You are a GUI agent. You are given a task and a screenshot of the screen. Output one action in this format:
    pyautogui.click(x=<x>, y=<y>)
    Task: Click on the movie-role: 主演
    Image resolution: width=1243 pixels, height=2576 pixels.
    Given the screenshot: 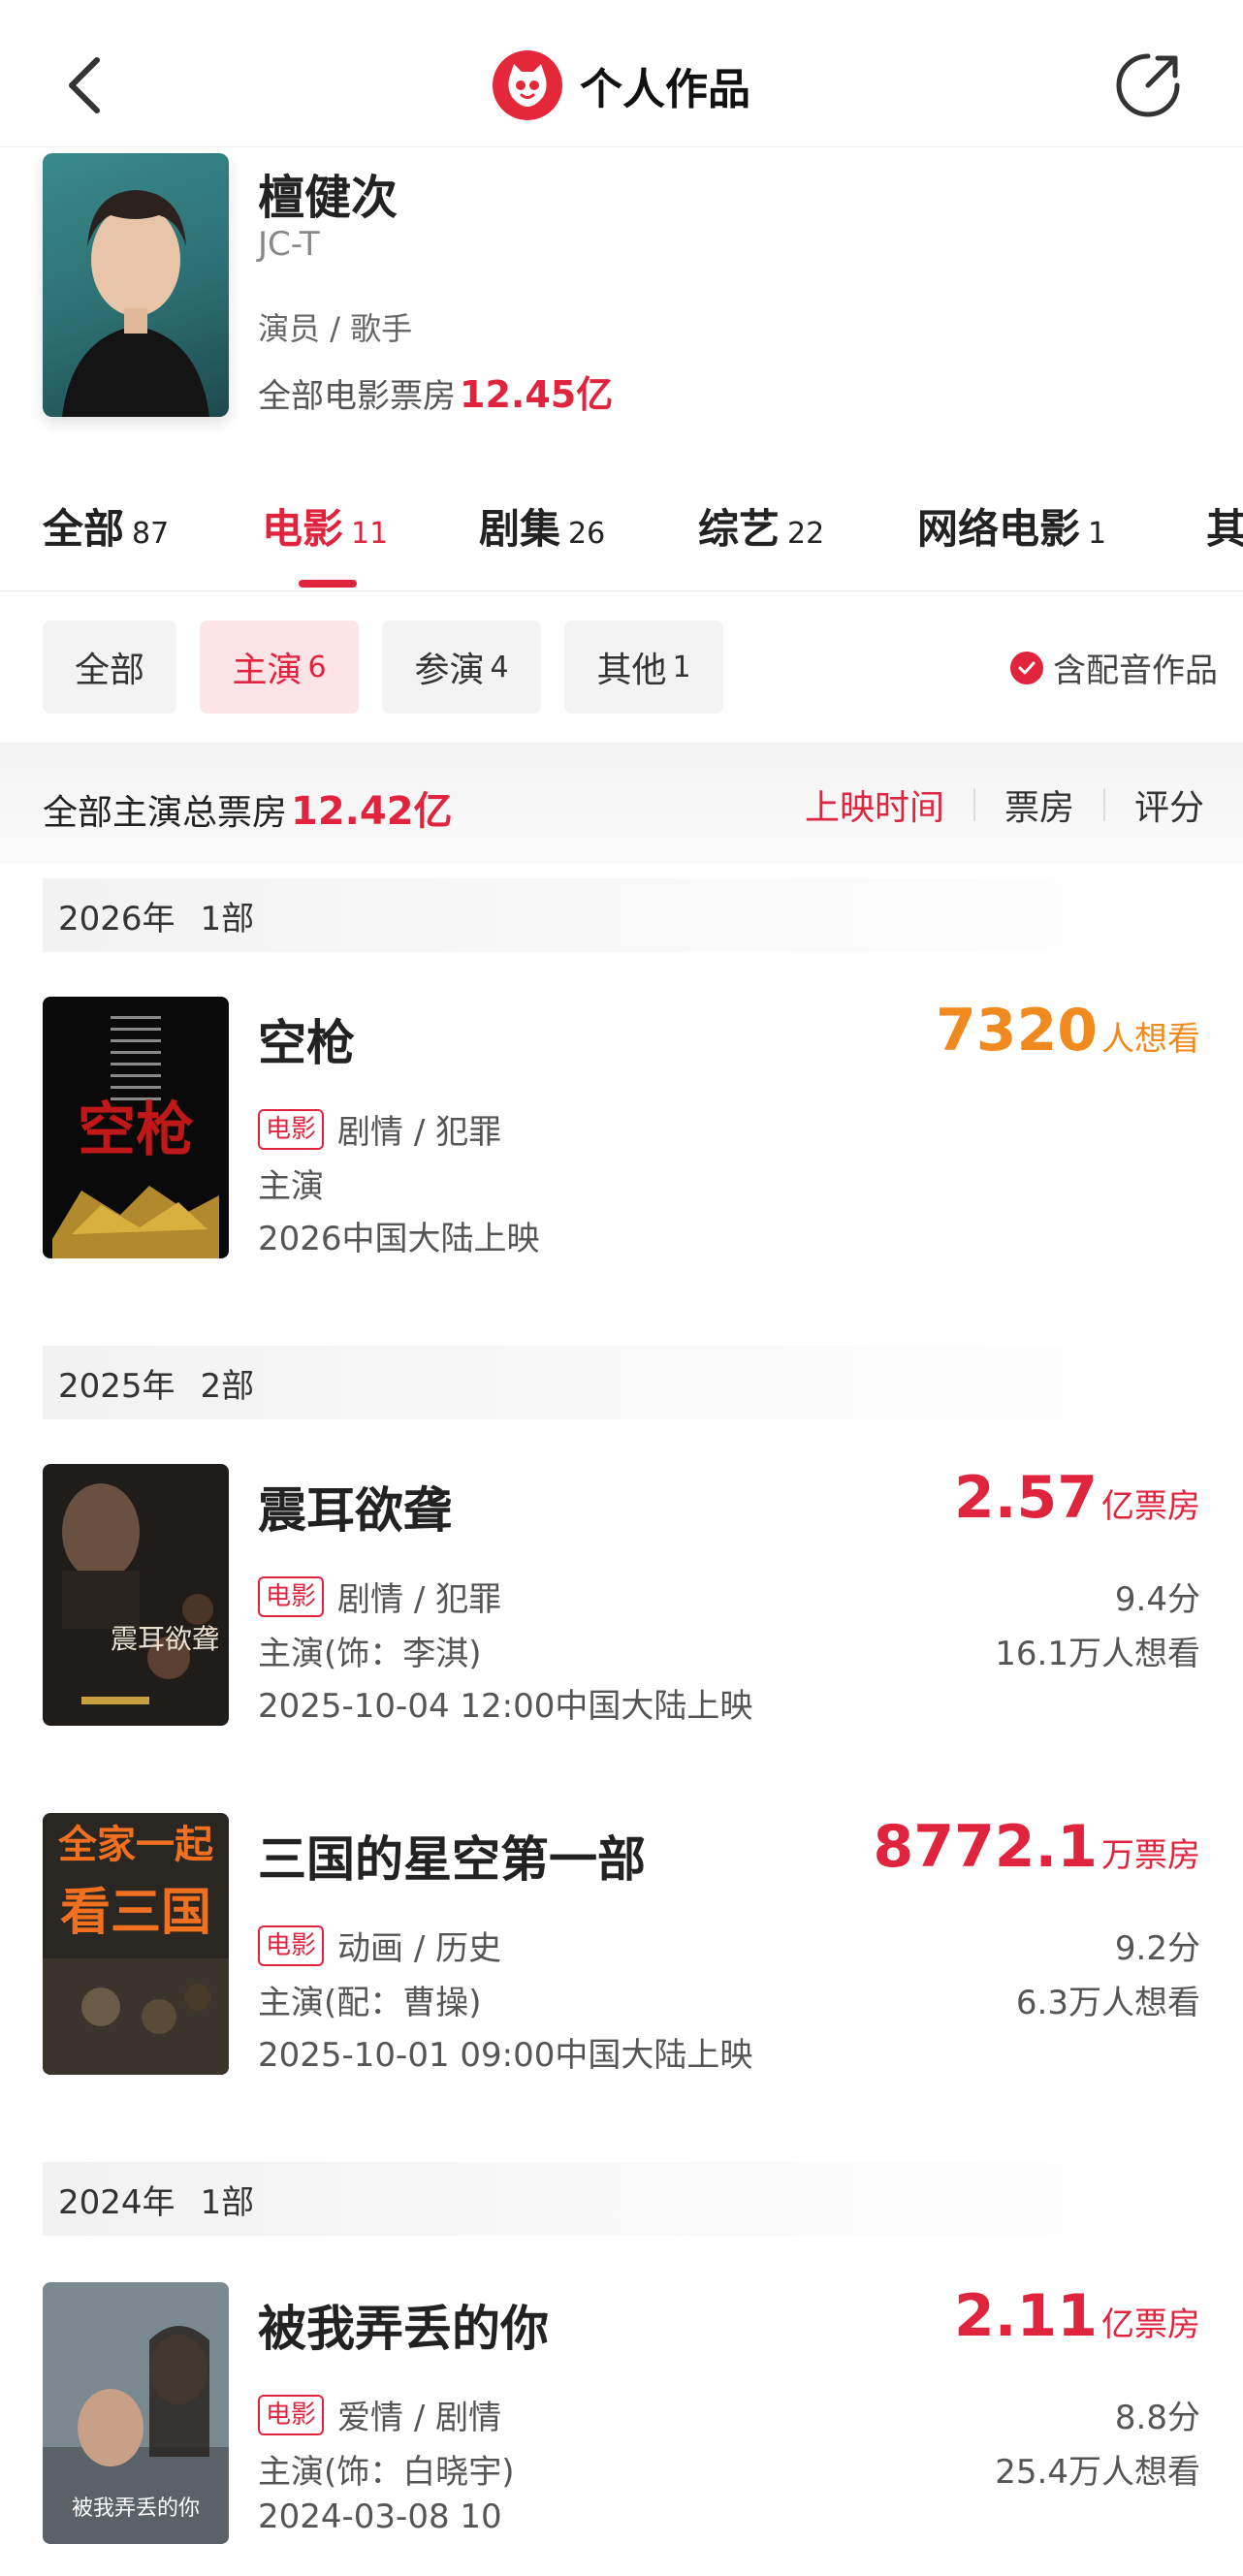 What is the action you would take?
    pyautogui.click(x=291, y=1186)
    